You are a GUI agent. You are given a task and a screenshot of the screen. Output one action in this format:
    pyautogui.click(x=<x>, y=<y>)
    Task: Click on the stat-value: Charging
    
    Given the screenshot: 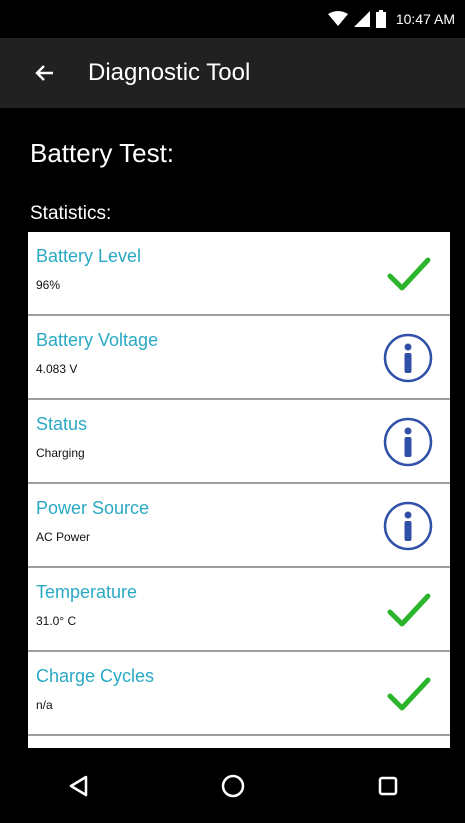 What is the action you would take?
    pyautogui.click(x=60, y=453)
    